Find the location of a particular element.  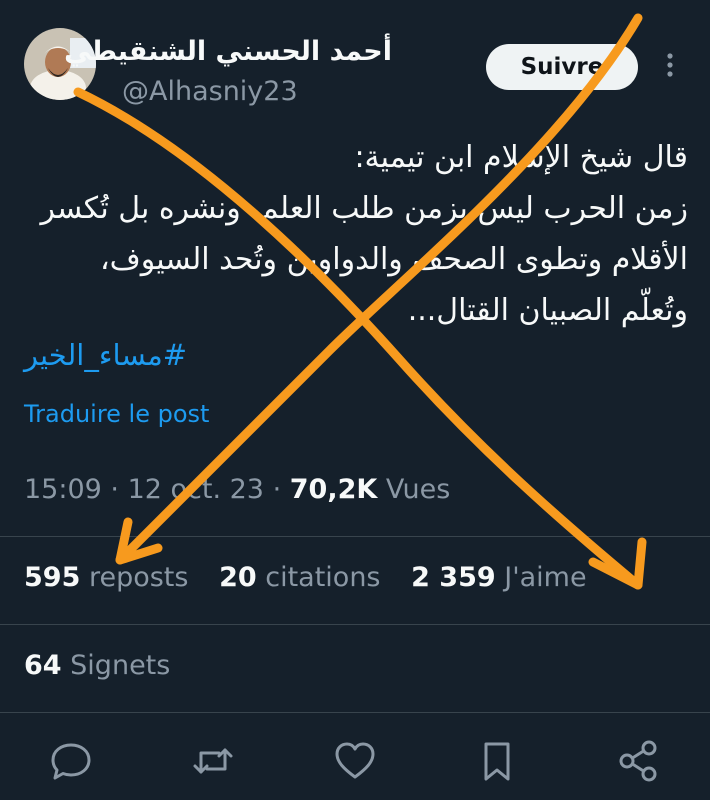

tweet-line: قال شيخ الإسلام ابن تيمية: is located at coordinates (521, 157).